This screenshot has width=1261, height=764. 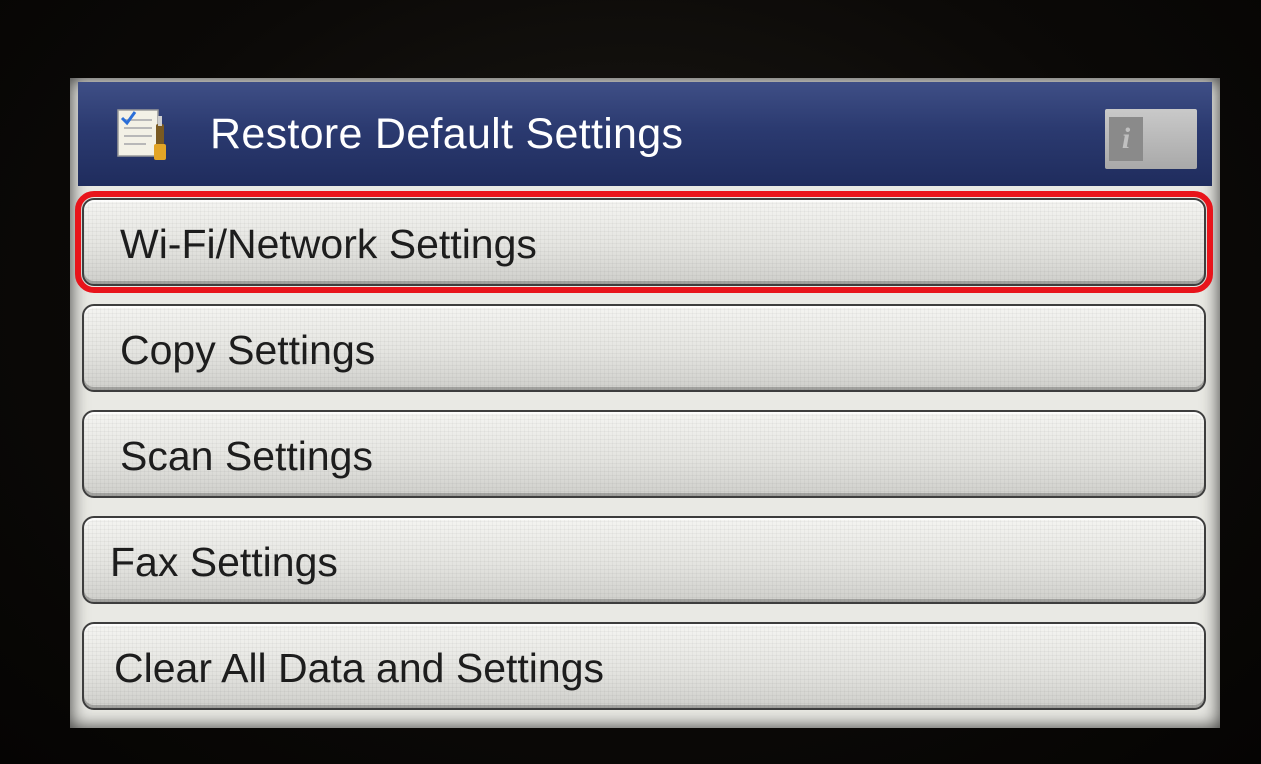 What do you see at coordinates (644, 242) in the screenshot?
I see `menu-item-wifi-network-settings: Wi-Fi/Network Settings` at bounding box center [644, 242].